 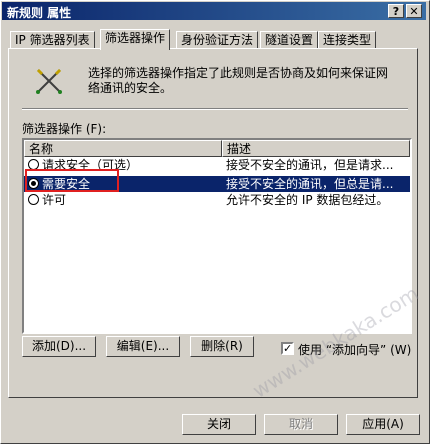 I want to click on tab-ip-filter-list: IP 筛选器列表, so click(x=52, y=40).